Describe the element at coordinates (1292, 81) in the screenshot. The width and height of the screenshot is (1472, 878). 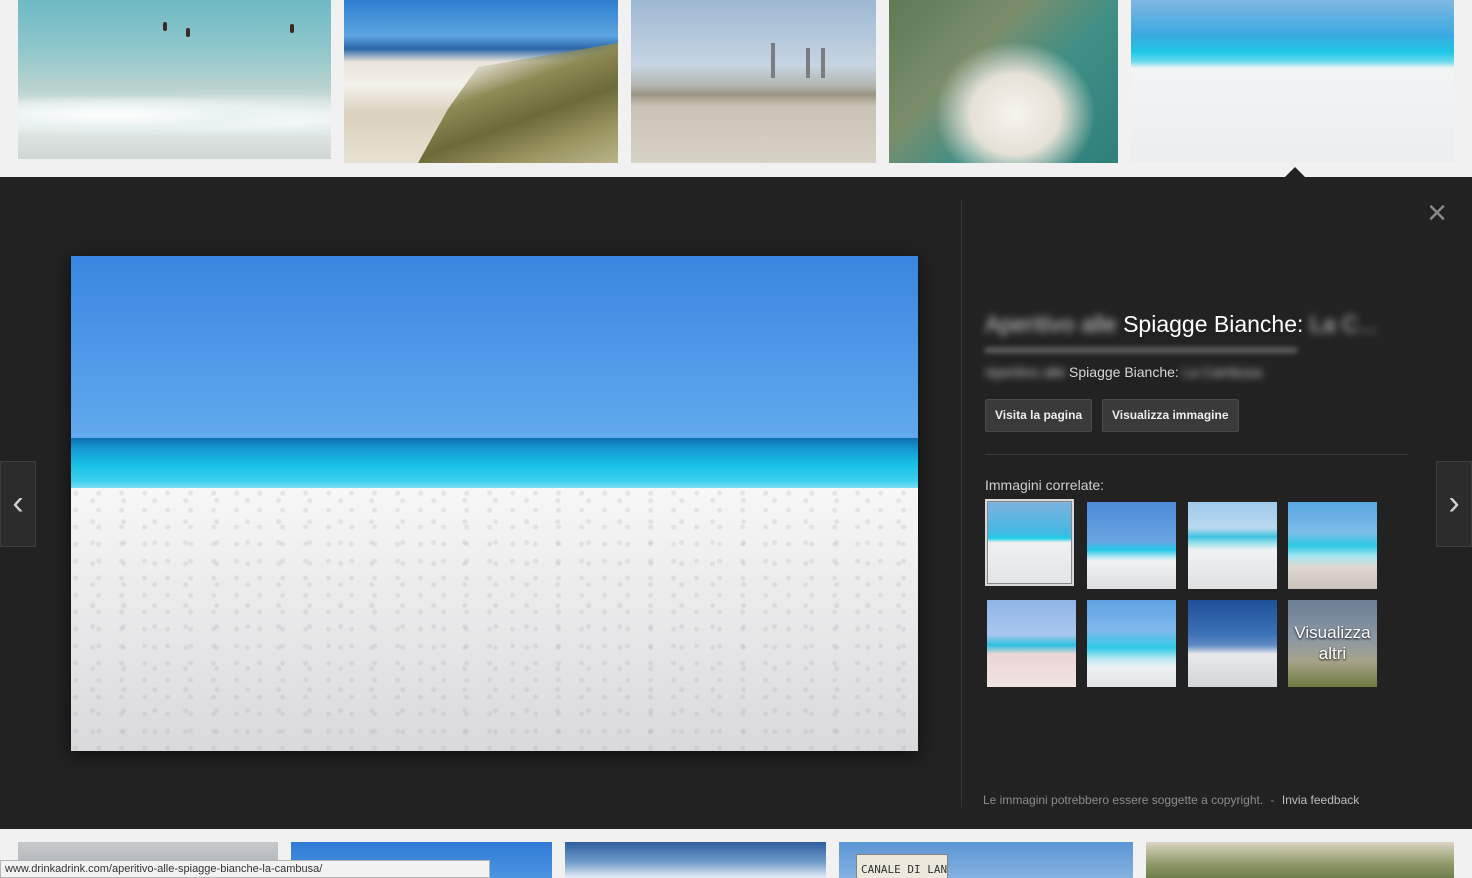
I see `result-thumbnail-5-selected` at that location.